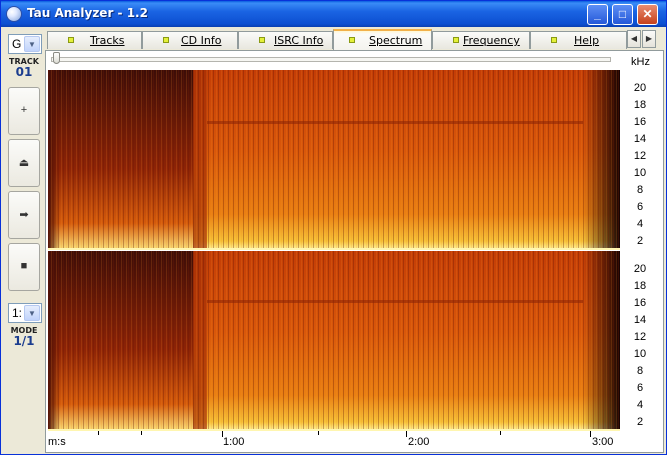 Image resolution: width=667 pixels, height=455 pixels. I want to click on tab-label: Frequency, so click(491, 40).